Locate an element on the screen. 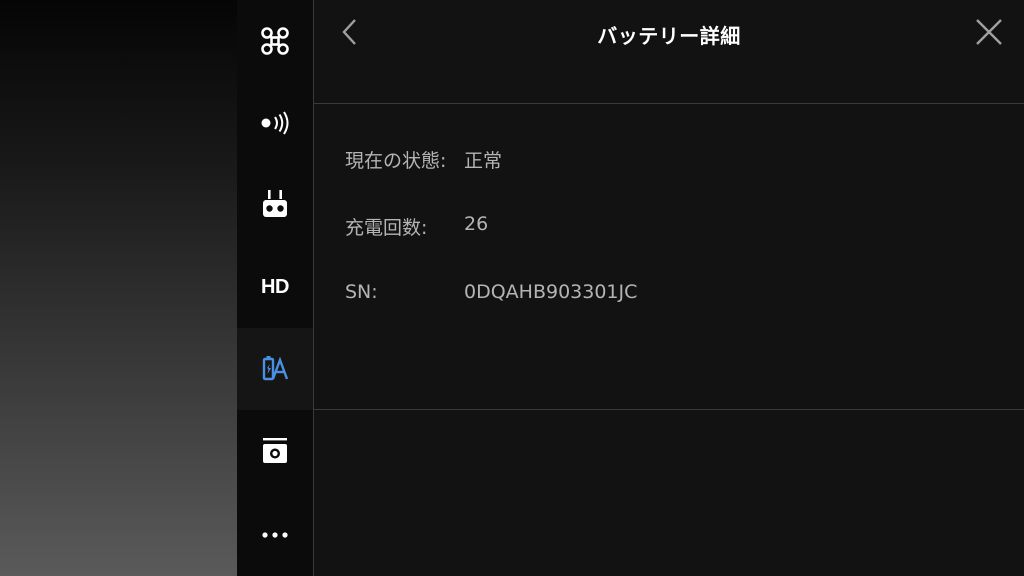 The image size is (1024, 576). sidebar-item-hd: HD is located at coordinates (275, 287).